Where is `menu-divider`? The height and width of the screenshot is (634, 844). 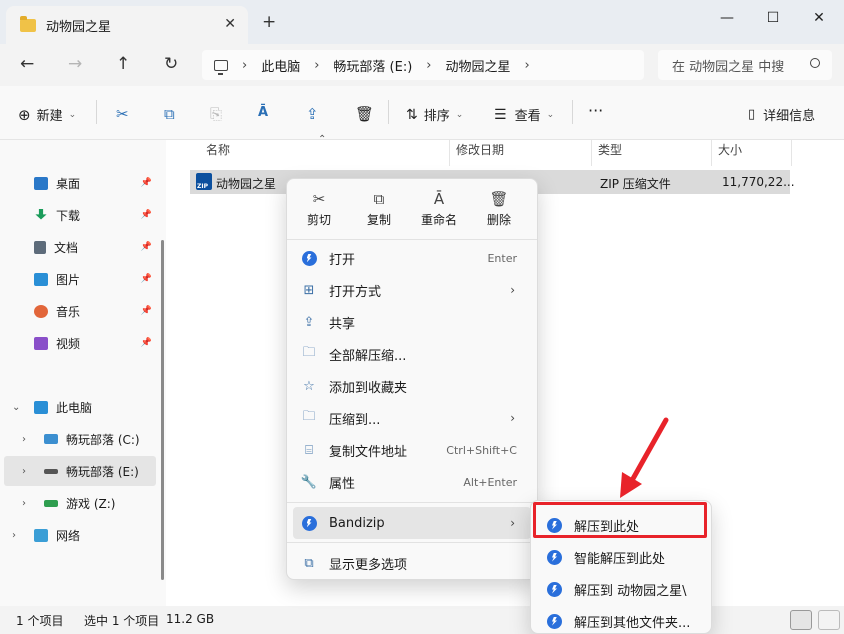 menu-divider is located at coordinates (412, 542).